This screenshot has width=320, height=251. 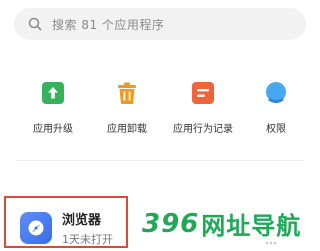 I want to click on divider, so click(x=160, y=160).